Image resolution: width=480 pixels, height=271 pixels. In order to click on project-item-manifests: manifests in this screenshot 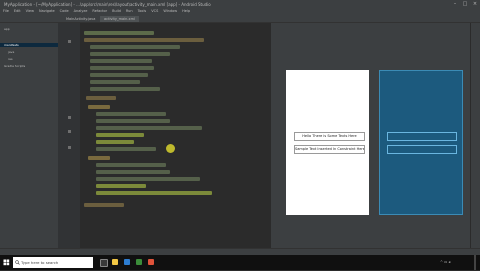, I will do `click(29, 45)`.